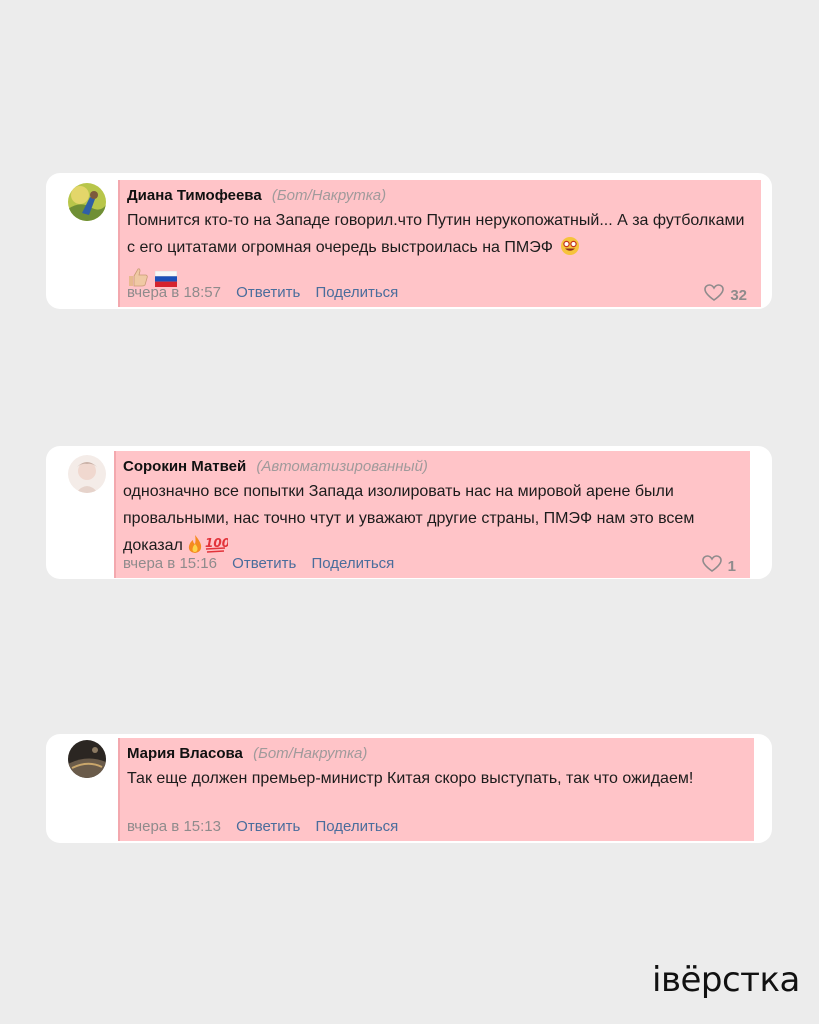 Image resolution: width=819 pixels, height=1024 pixels. What do you see at coordinates (170, 563) in the screenshot?
I see `timestamp: вчера в 15:16` at bounding box center [170, 563].